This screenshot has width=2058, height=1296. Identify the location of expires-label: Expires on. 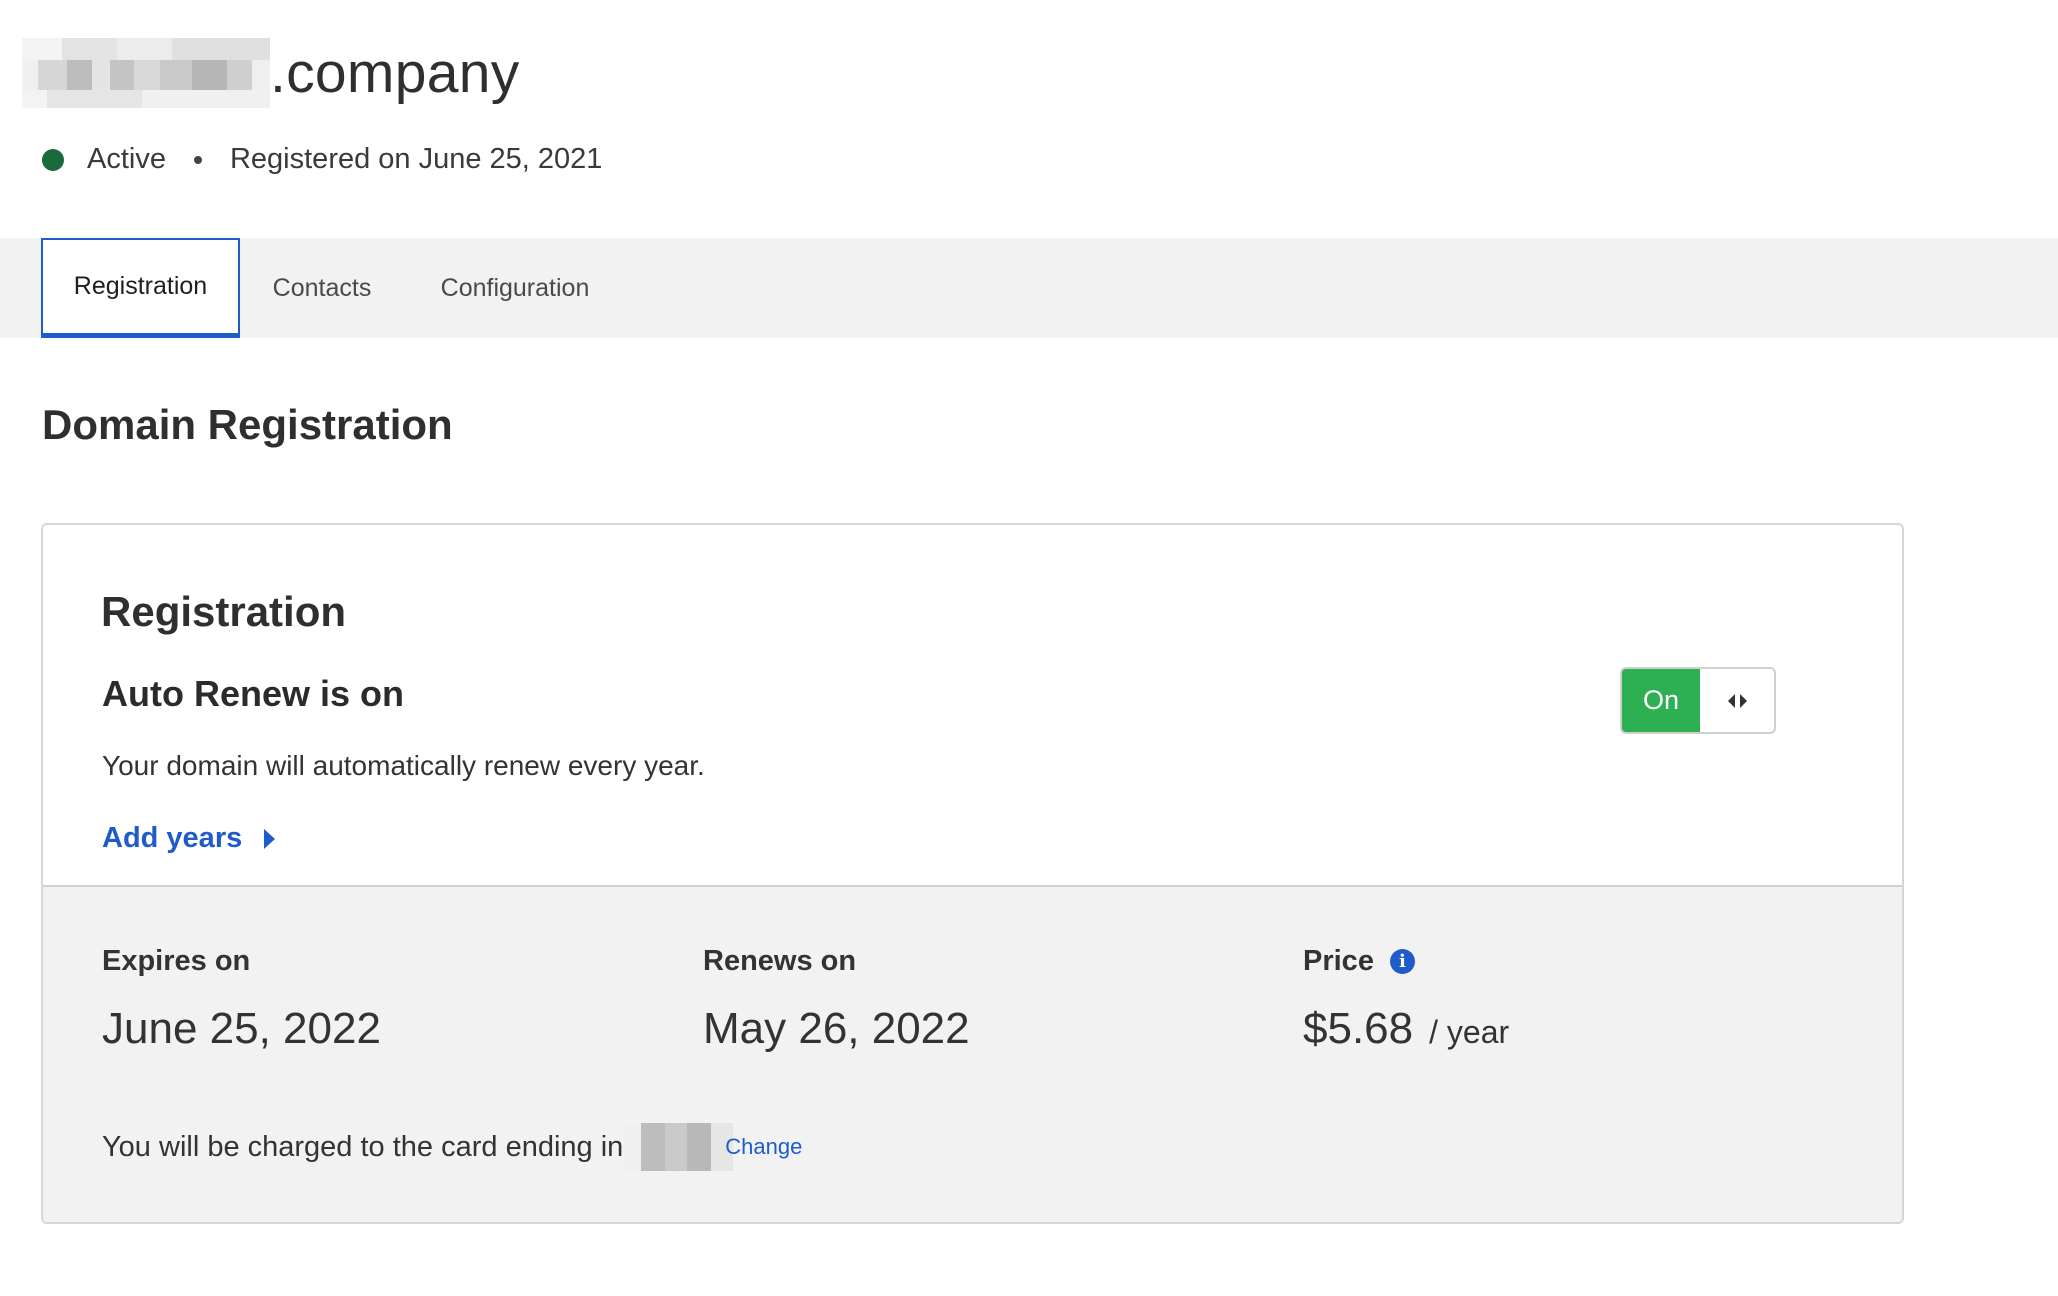
(176, 961).